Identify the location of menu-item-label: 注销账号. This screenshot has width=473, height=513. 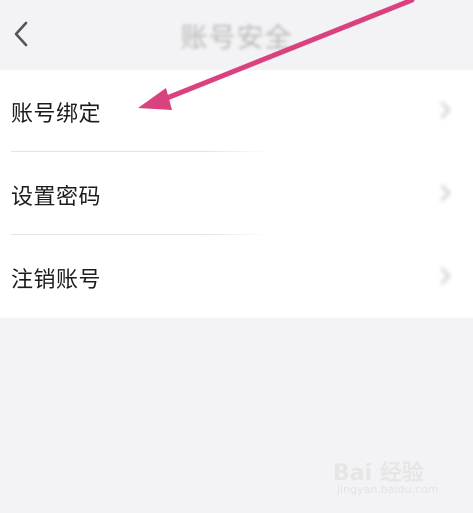
(56, 280).